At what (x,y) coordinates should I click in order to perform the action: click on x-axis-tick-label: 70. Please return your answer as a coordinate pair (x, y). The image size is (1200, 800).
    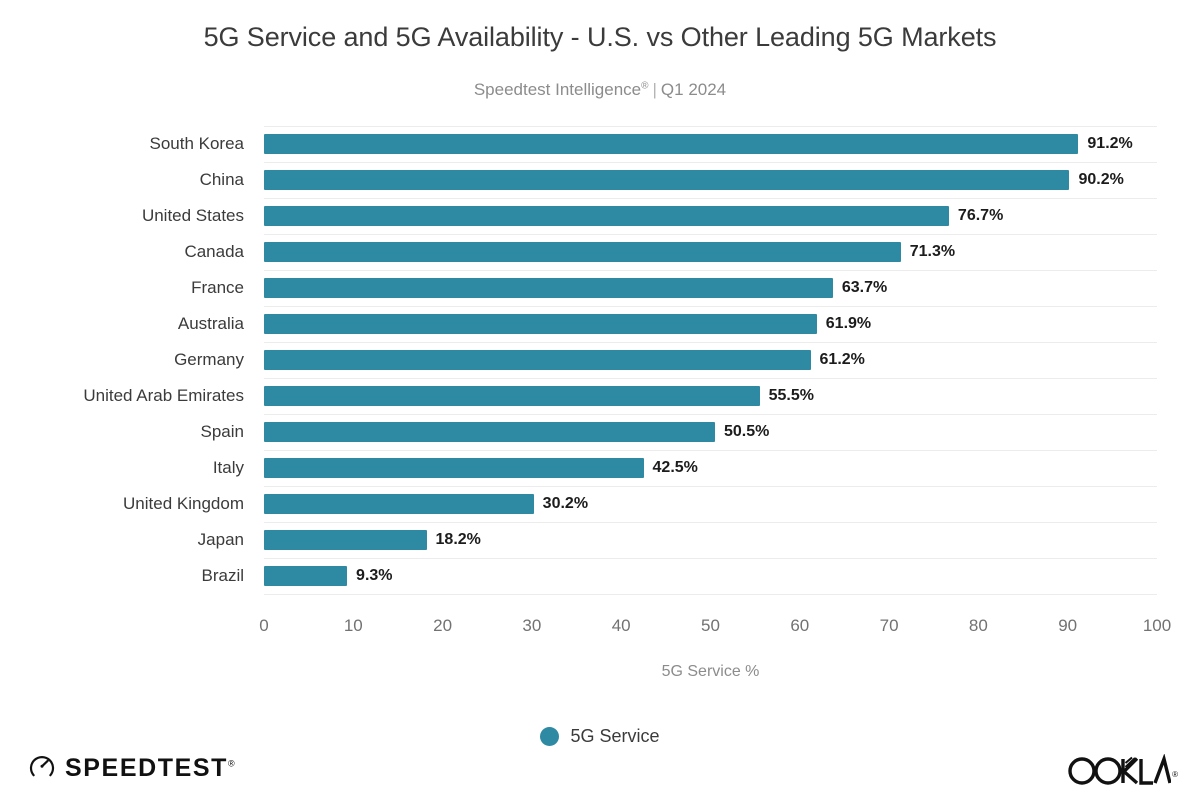
    Looking at the image, I should click on (889, 625).